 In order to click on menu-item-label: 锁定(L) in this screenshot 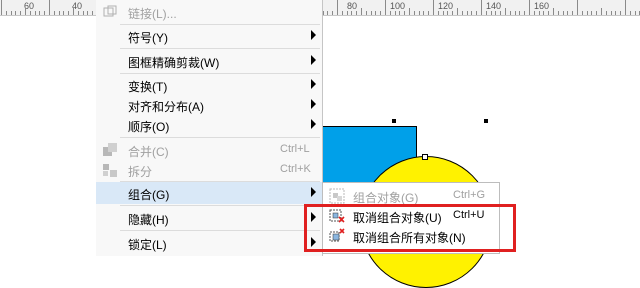, I will do `click(147, 245)`.